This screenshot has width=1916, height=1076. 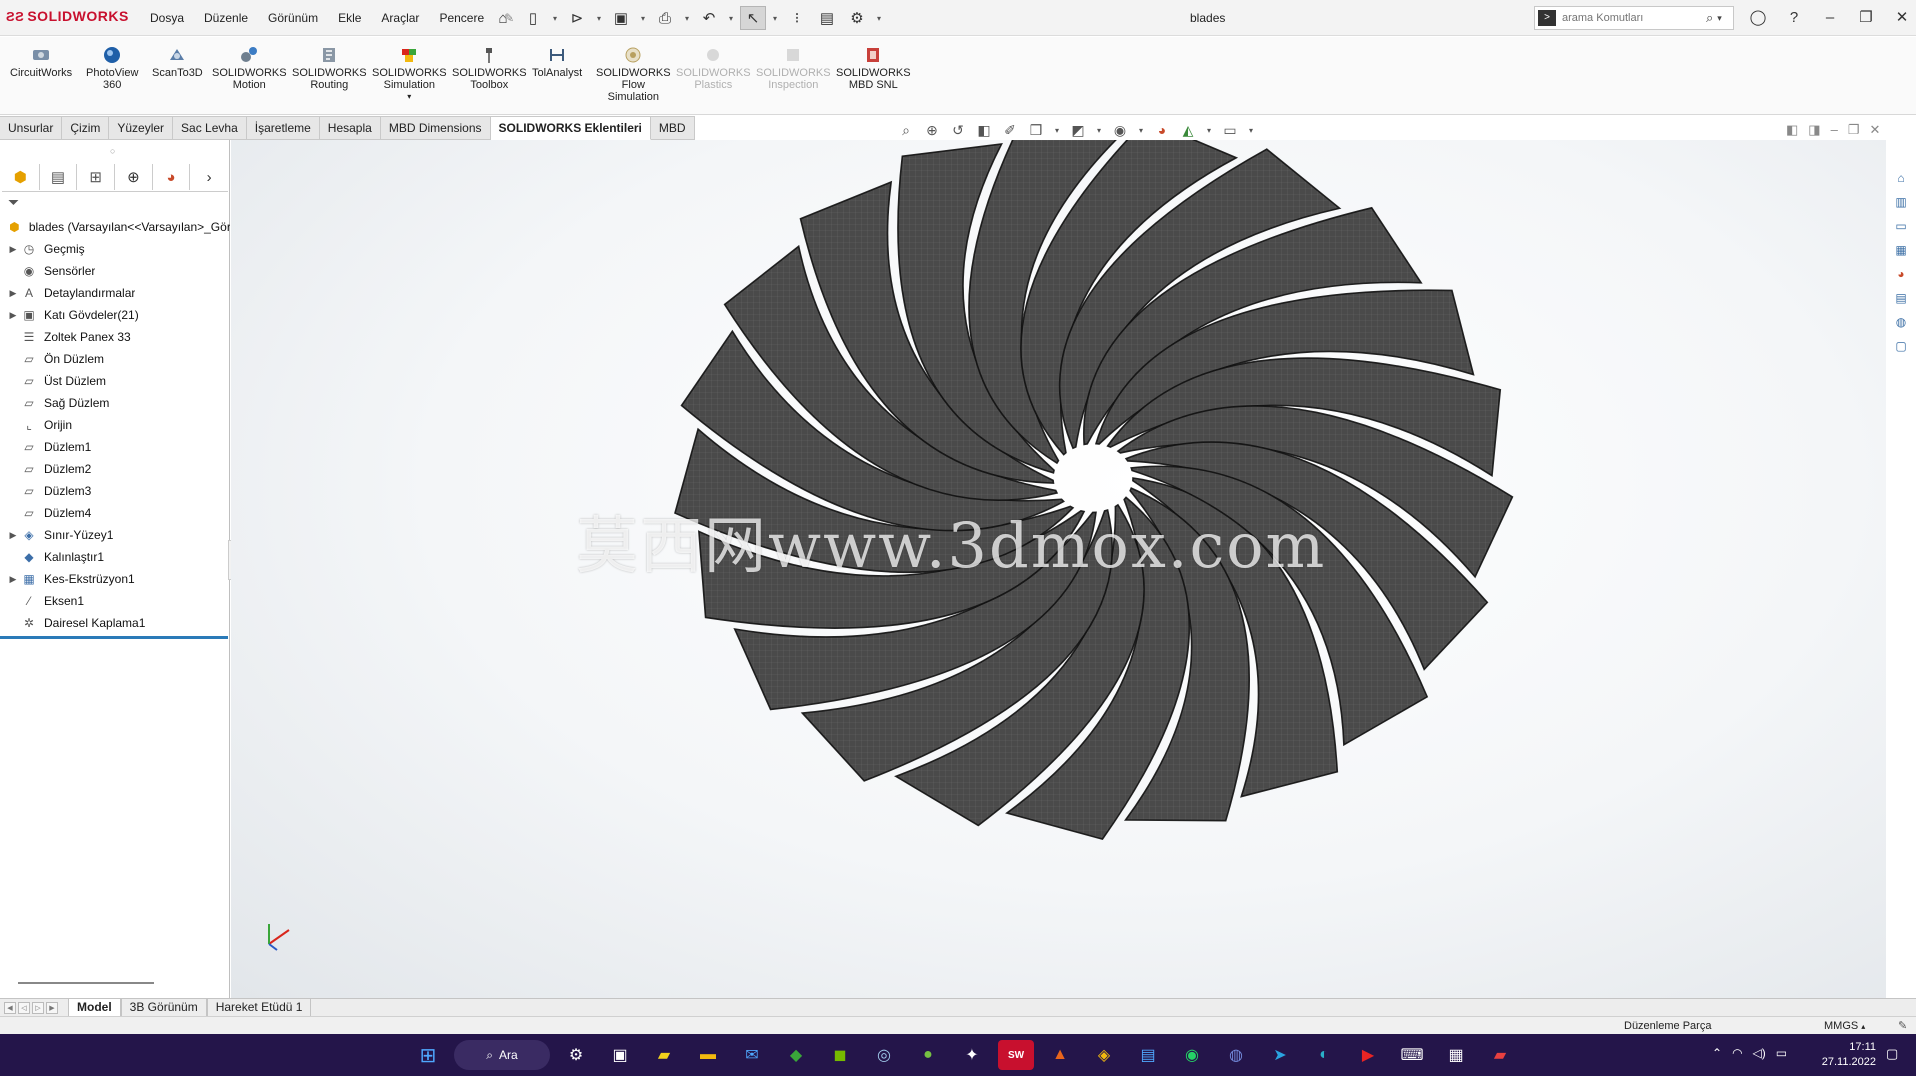 I want to click on hide-show-items-icon: ◉, so click(x=1120, y=130).